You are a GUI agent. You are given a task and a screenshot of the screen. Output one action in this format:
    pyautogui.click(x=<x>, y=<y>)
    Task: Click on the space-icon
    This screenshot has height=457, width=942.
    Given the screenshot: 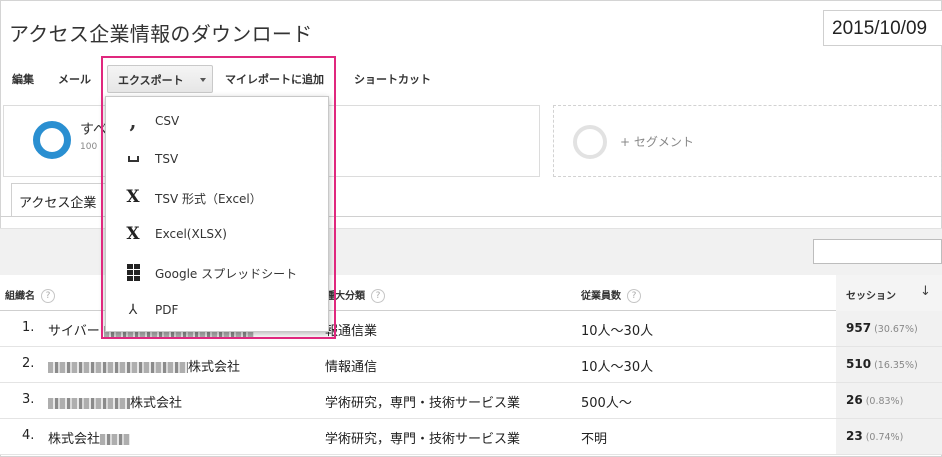 What is the action you would take?
    pyautogui.click(x=133, y=159)
    